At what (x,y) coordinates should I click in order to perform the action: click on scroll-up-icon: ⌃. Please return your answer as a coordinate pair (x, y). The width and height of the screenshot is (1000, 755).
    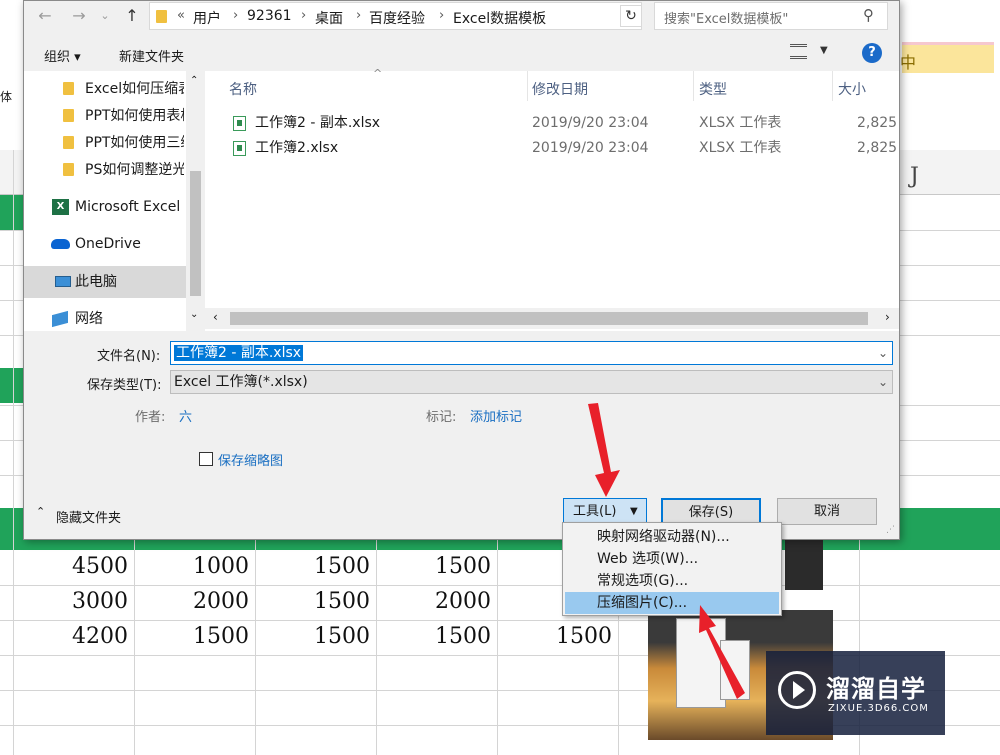
    Looking at the image, I should click on (194, 80).